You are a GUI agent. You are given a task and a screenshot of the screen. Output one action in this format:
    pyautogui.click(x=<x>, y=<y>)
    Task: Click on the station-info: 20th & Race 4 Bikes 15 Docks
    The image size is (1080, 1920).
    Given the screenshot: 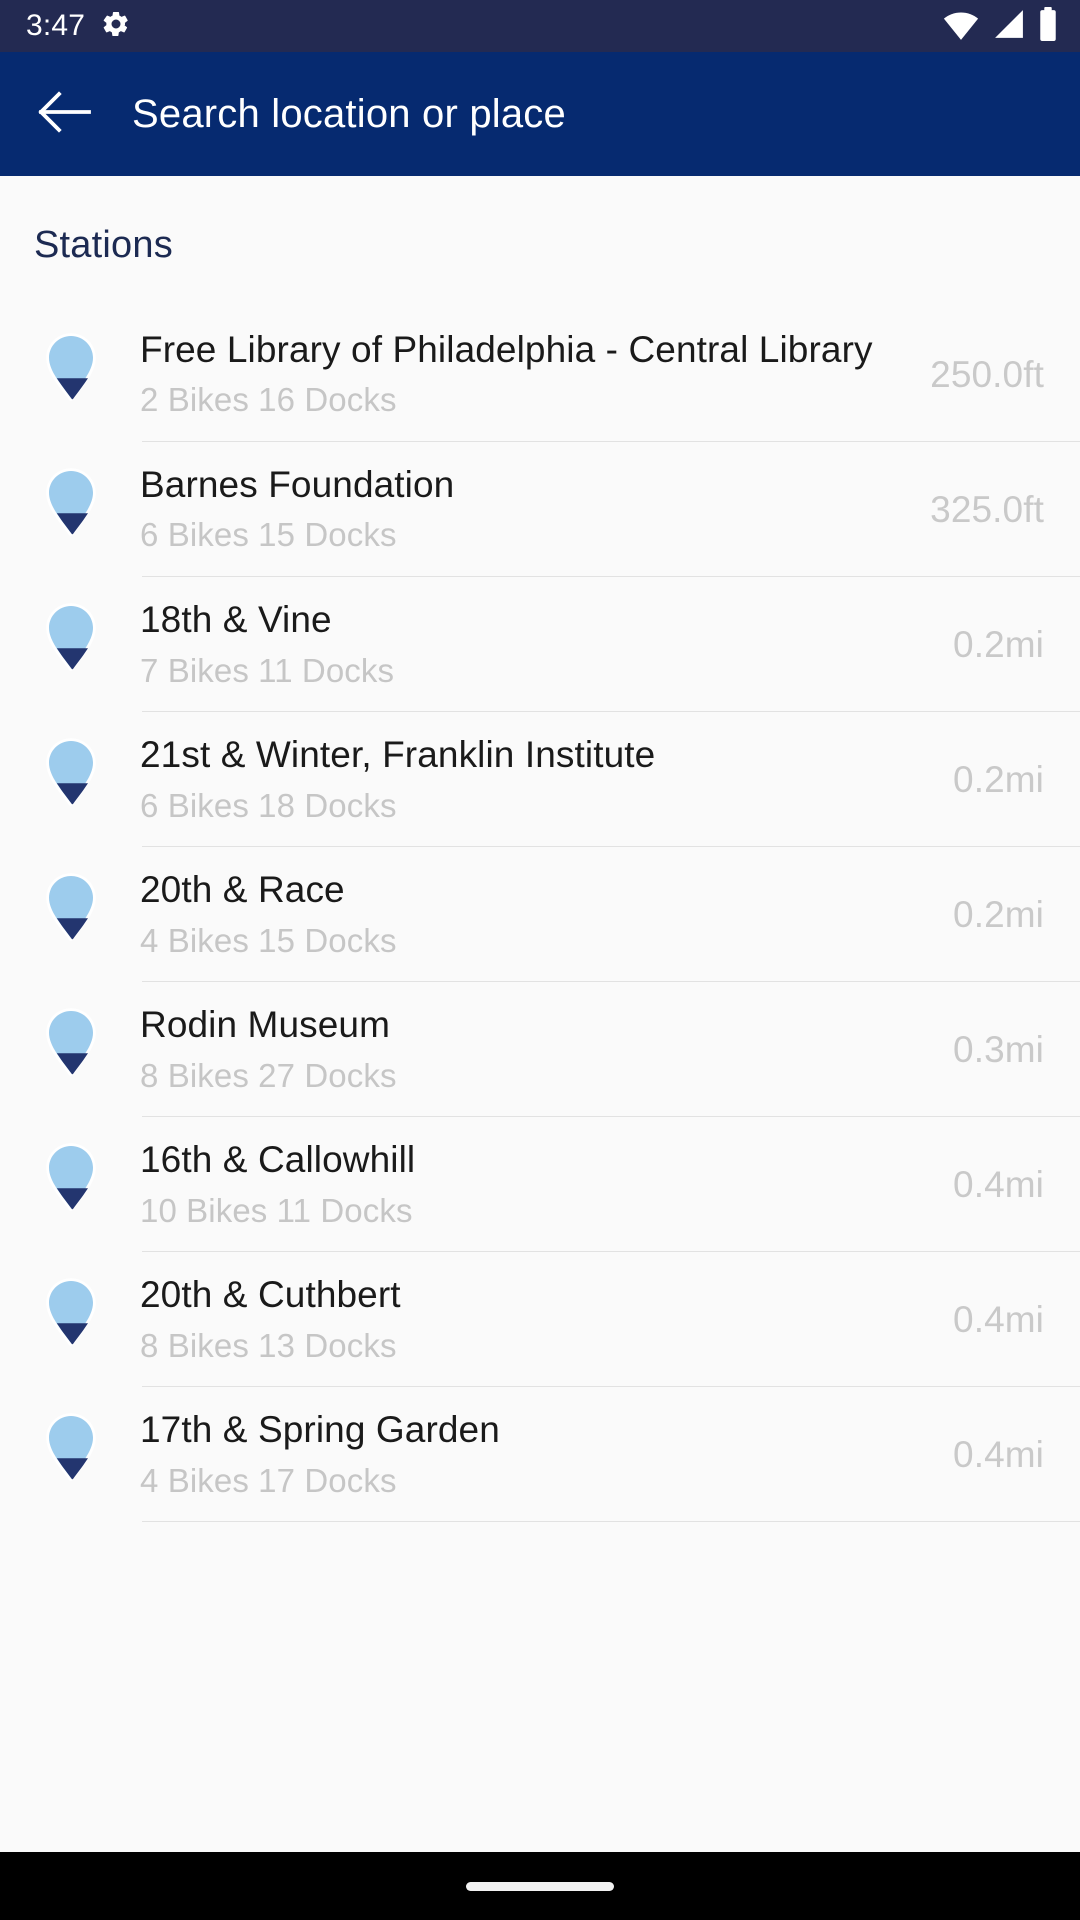 What is the action you would take?
    pyautogui.click(x=533, y=914)
    